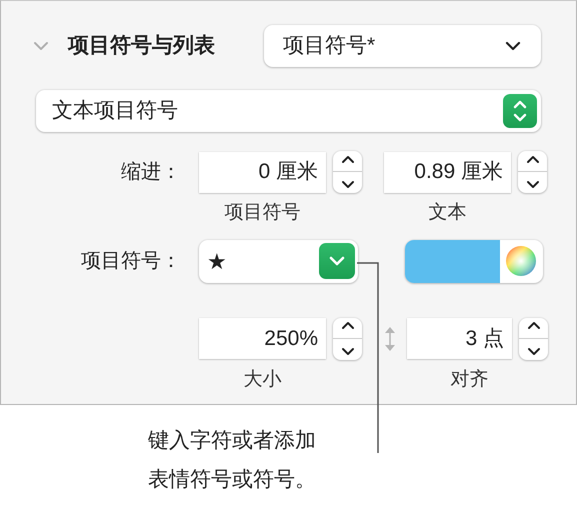 The width and height of the screenshot is (577, 507). Describe the element at coordinates (520, 111) in the screenshot. I see `stepper-icon` at that location.